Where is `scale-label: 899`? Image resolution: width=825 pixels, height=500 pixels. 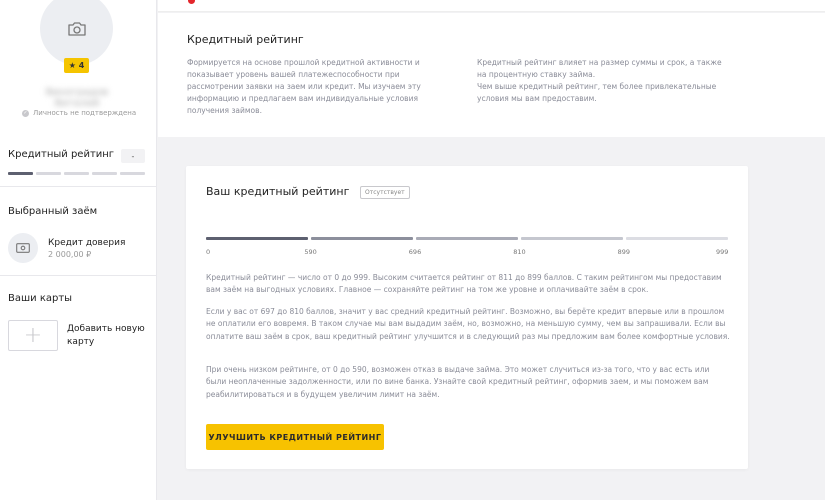
scale-label: 899 is located at coordinates (624, 252).